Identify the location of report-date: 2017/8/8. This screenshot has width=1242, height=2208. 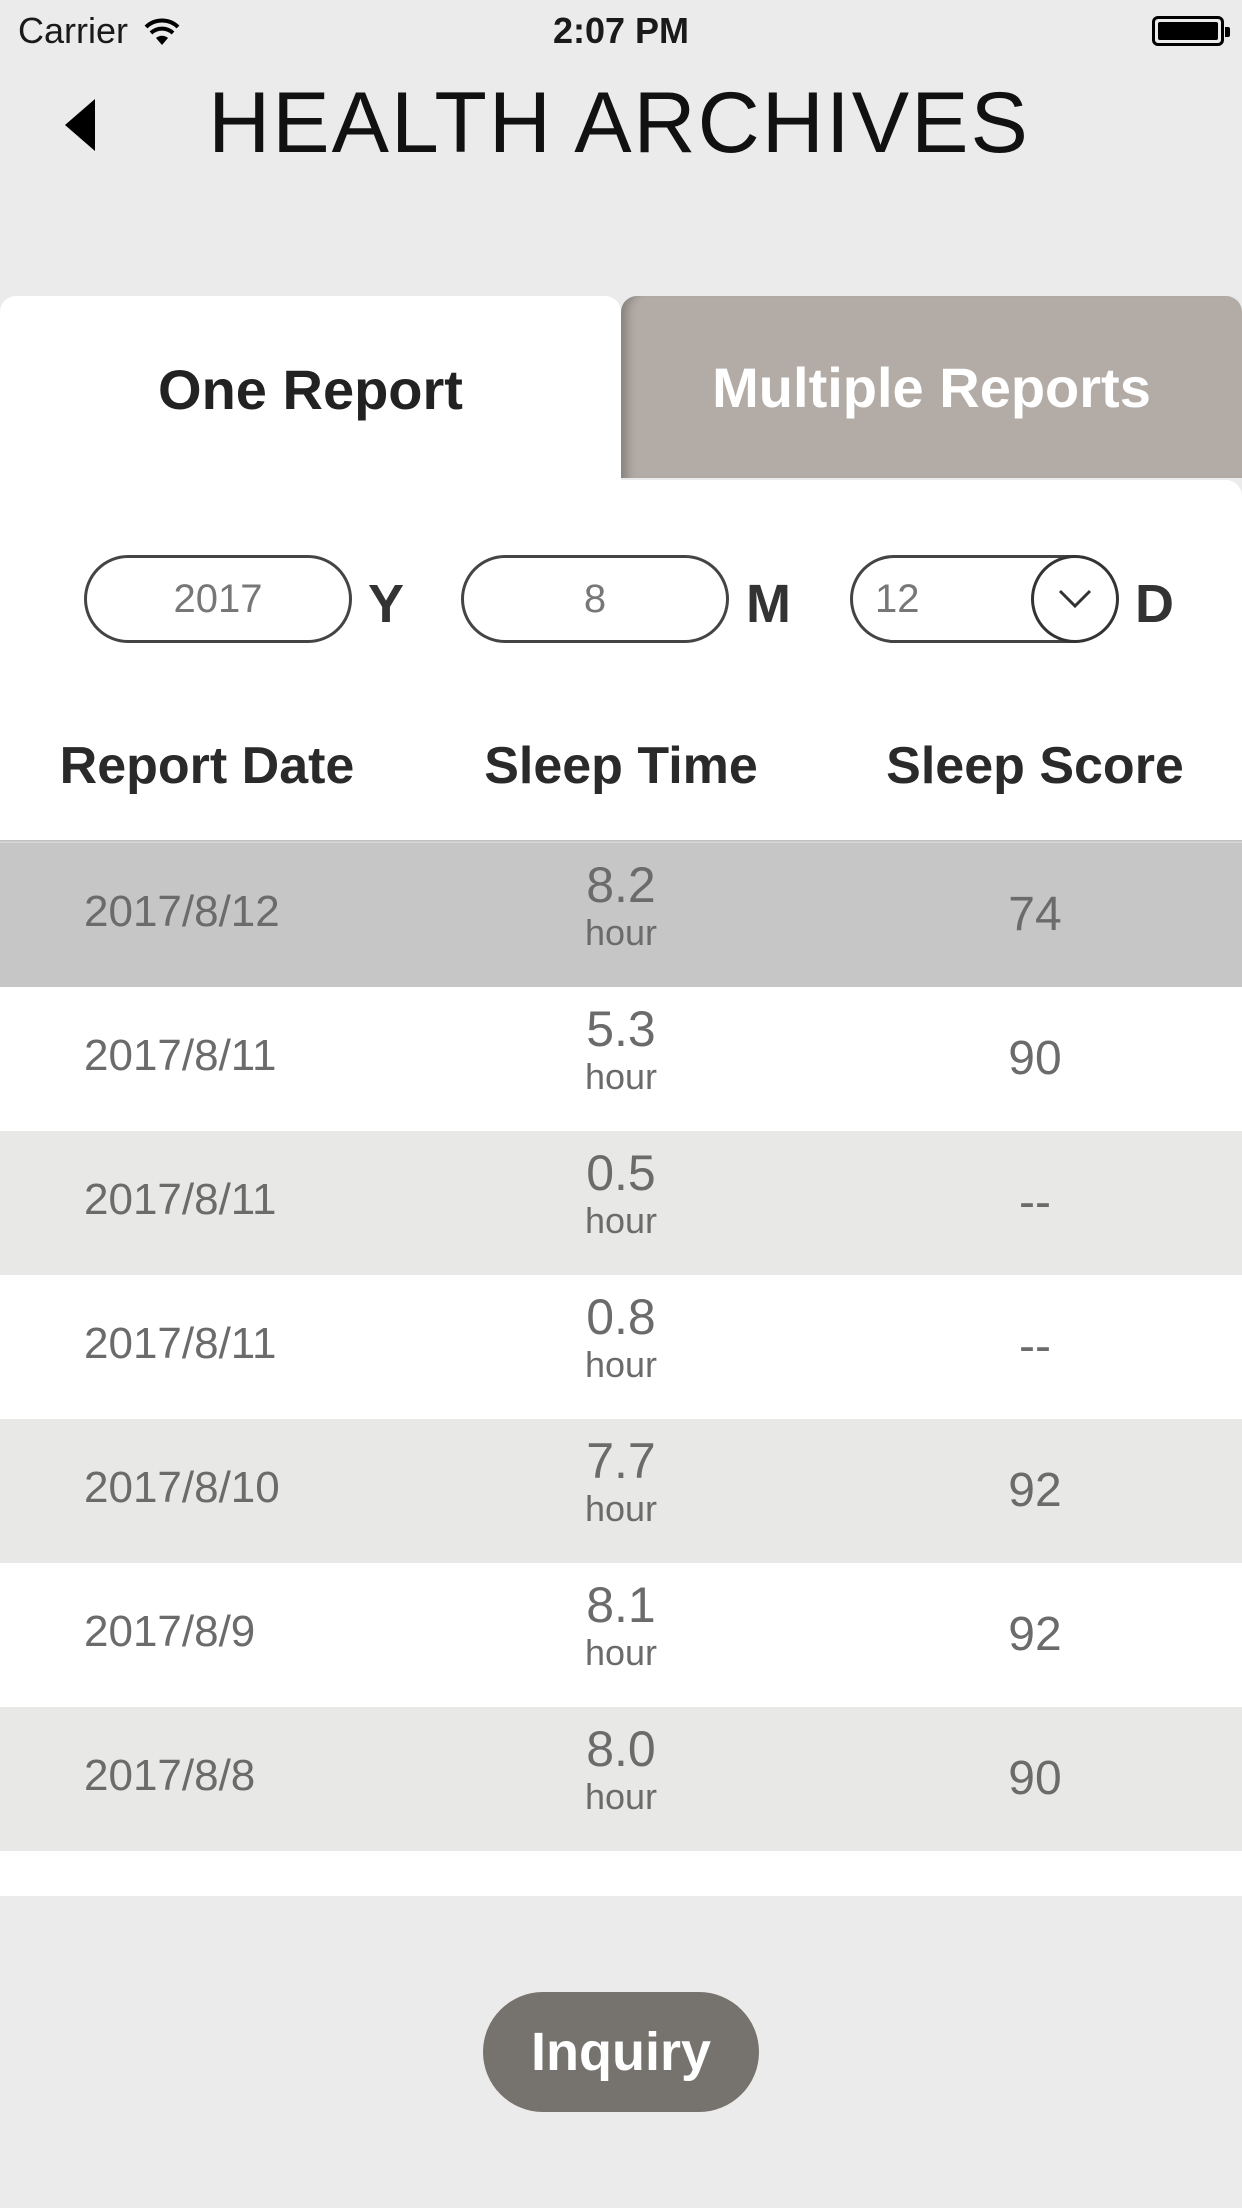
(170, 1775).